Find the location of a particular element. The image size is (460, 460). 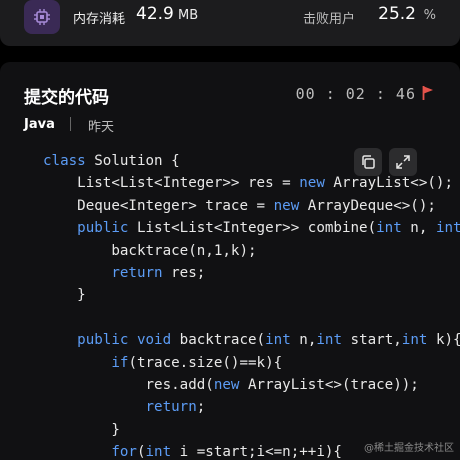

submission-title: 提交的代码 is located at coordinates (66, 98).